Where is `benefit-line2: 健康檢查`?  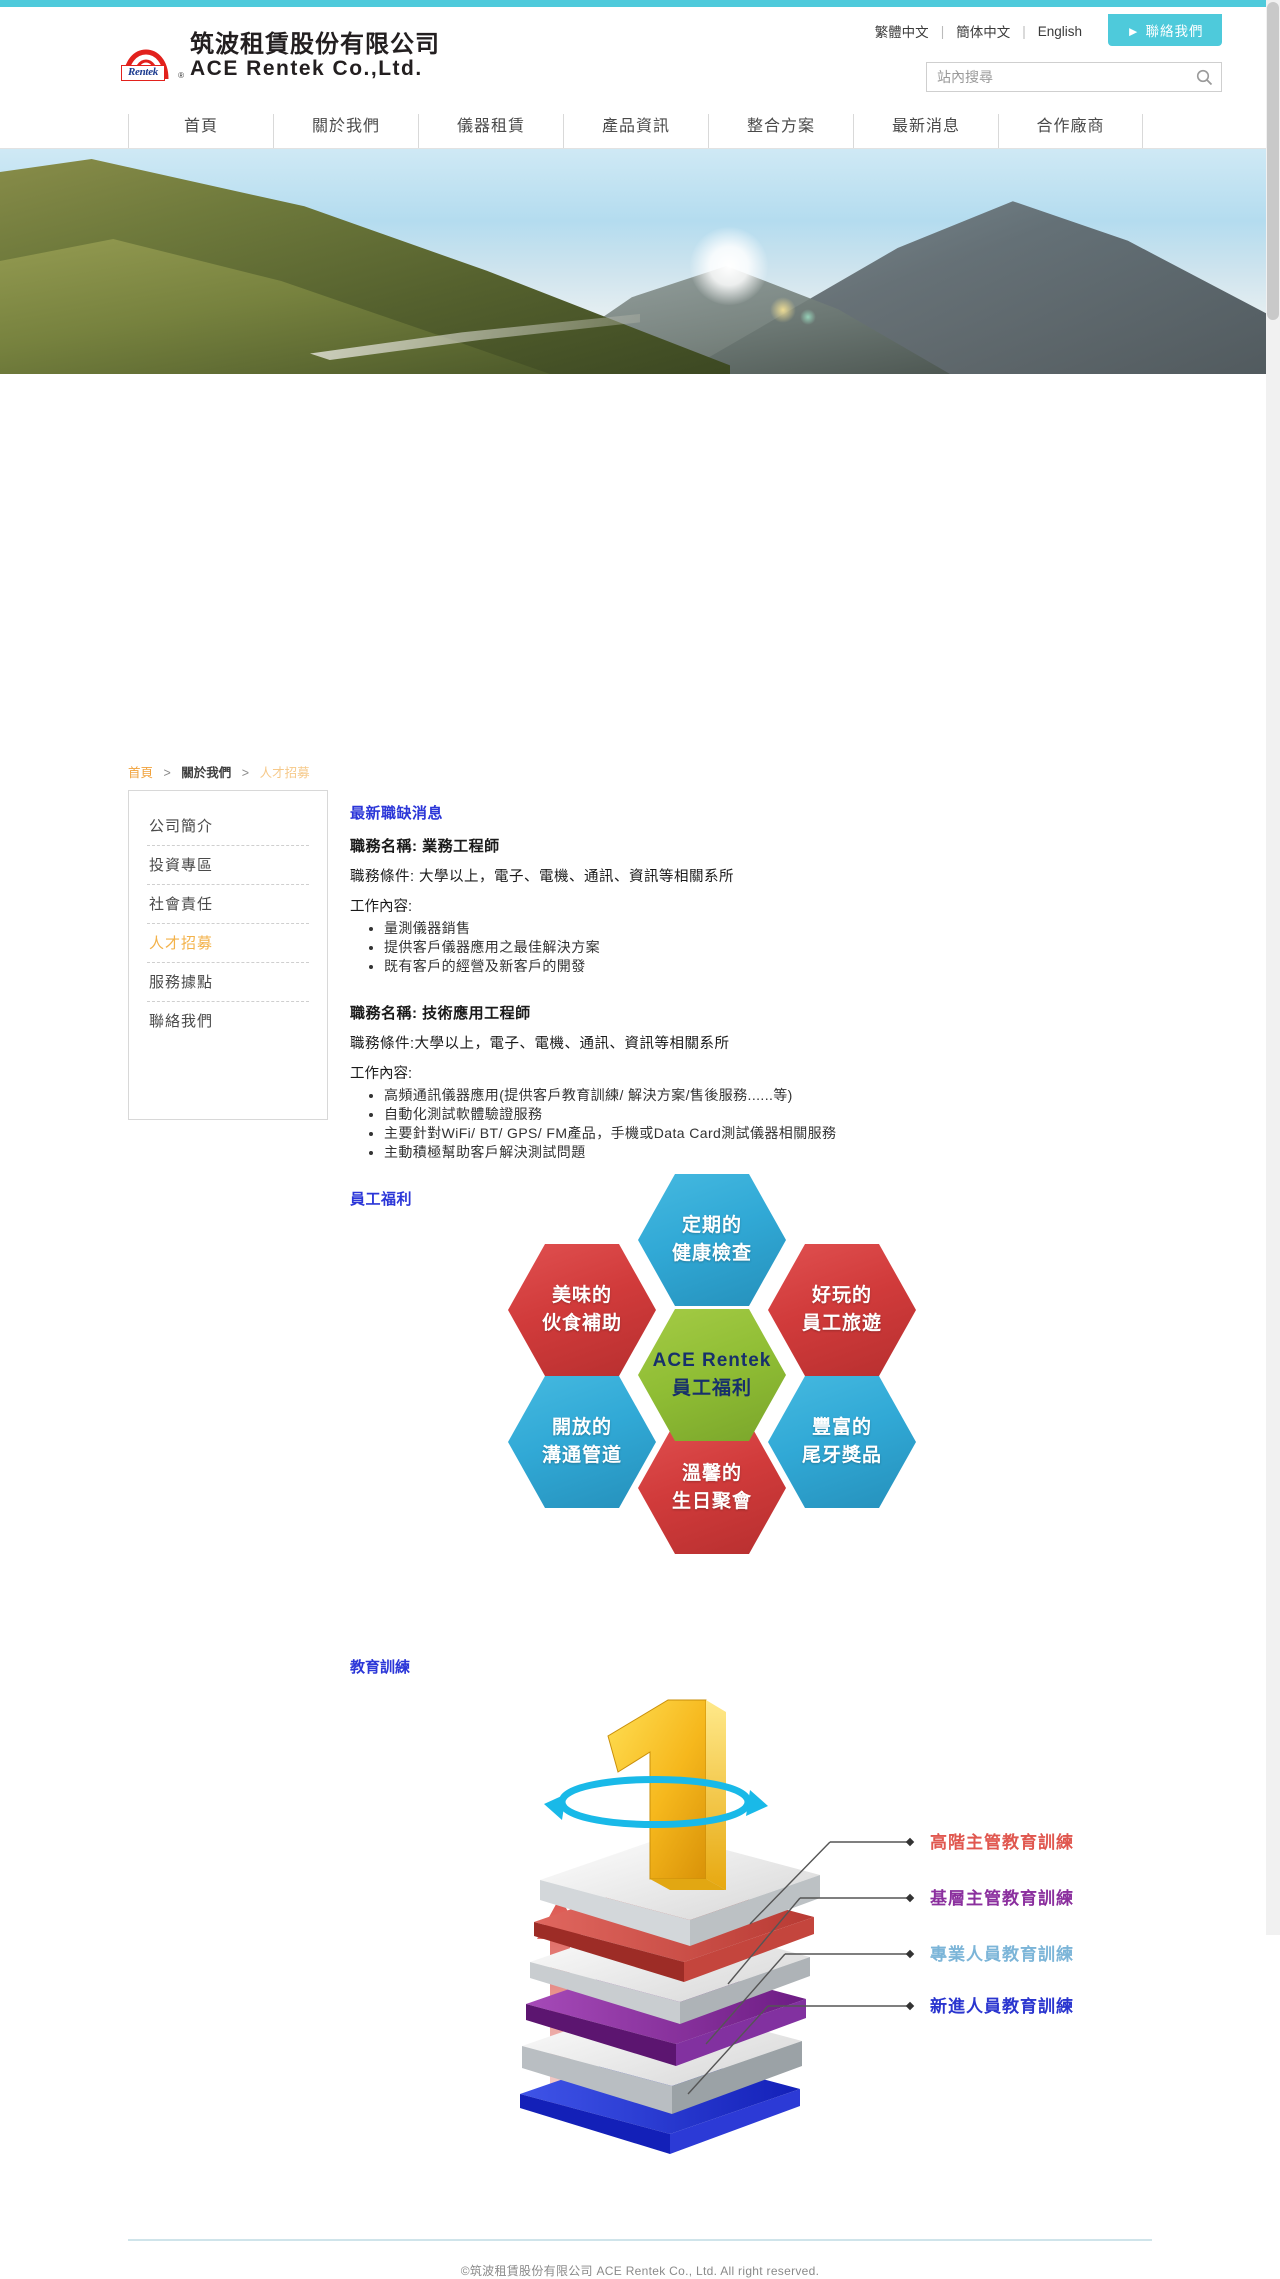
benefit-line2: 健康檢查 is located at coordinates (711, 1253).